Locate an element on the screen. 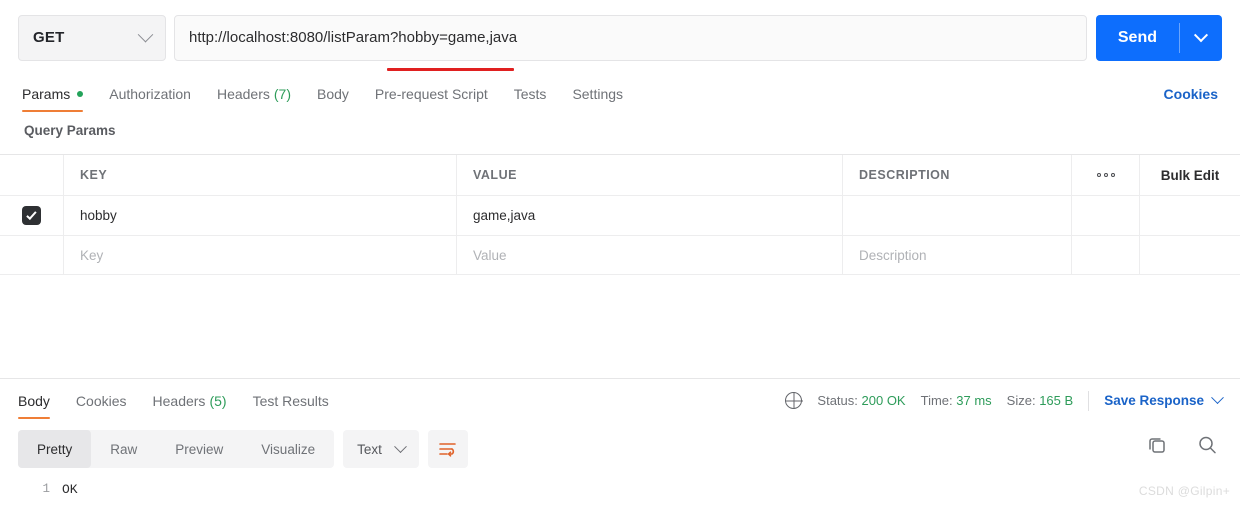  empty-row-spacer-options is located at coordinates (1106, 255).